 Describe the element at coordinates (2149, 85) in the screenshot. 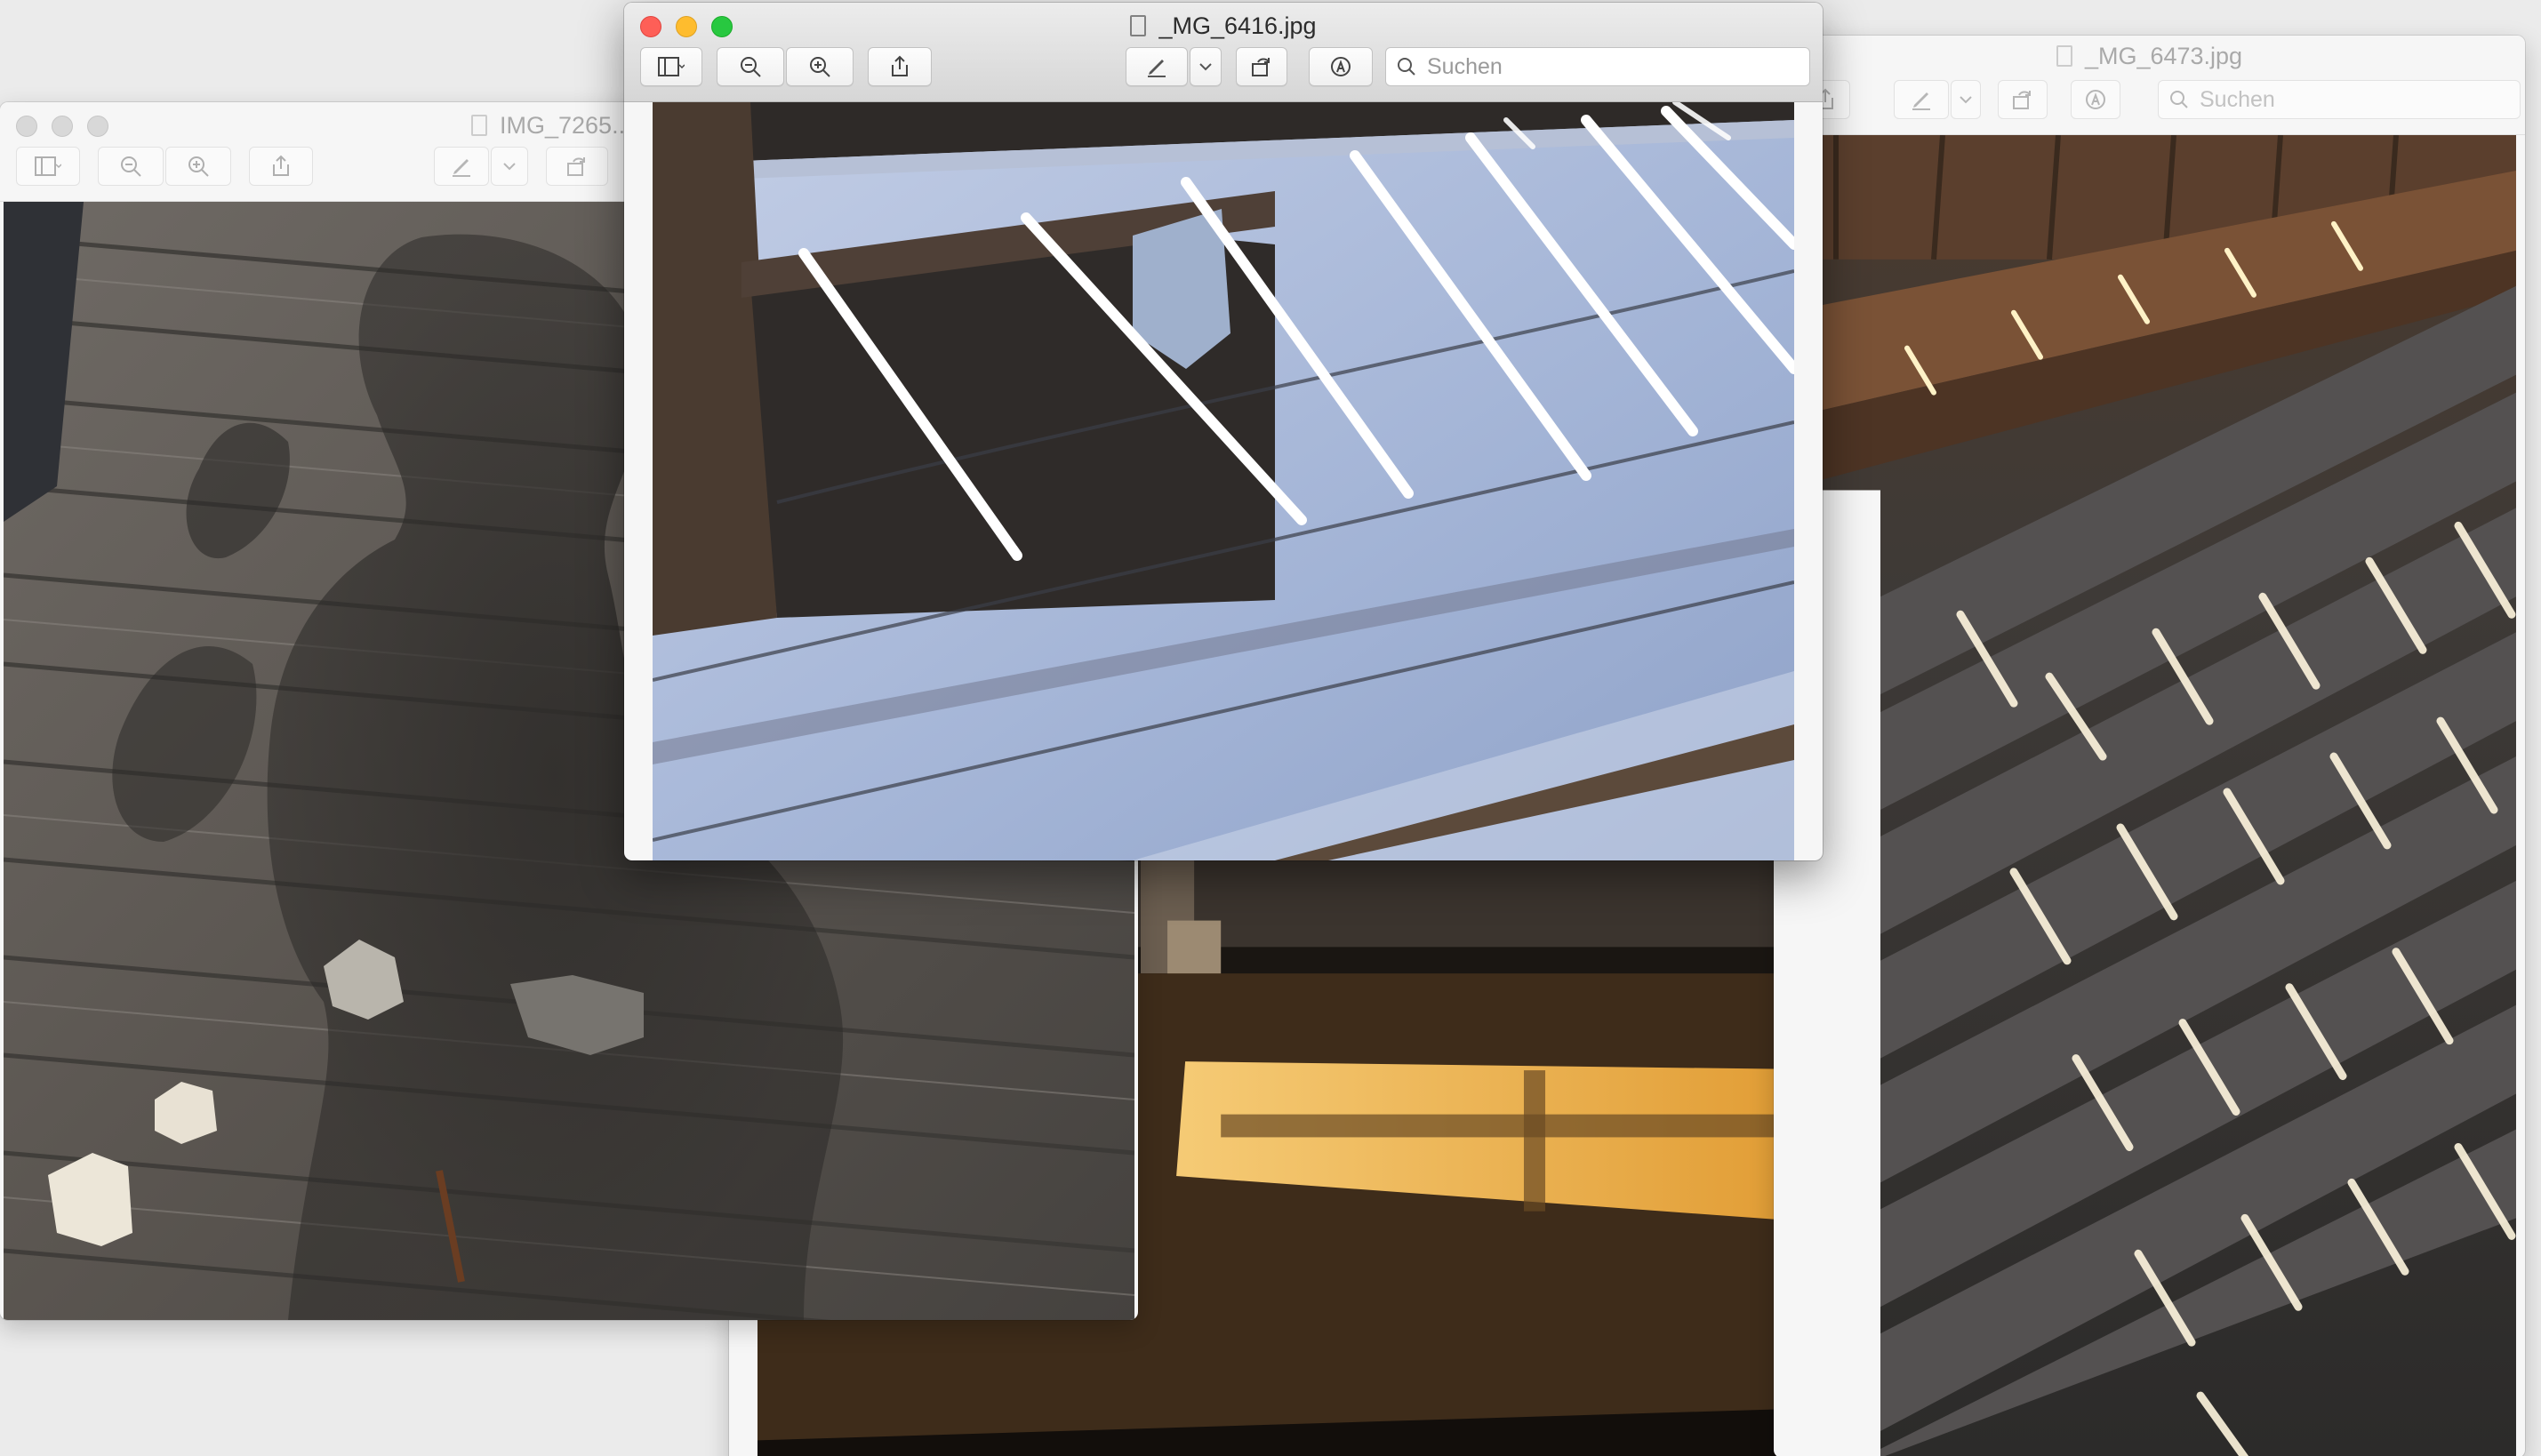

I see `window-titlebar: _MG_6473.jpg Suchen` at that location.